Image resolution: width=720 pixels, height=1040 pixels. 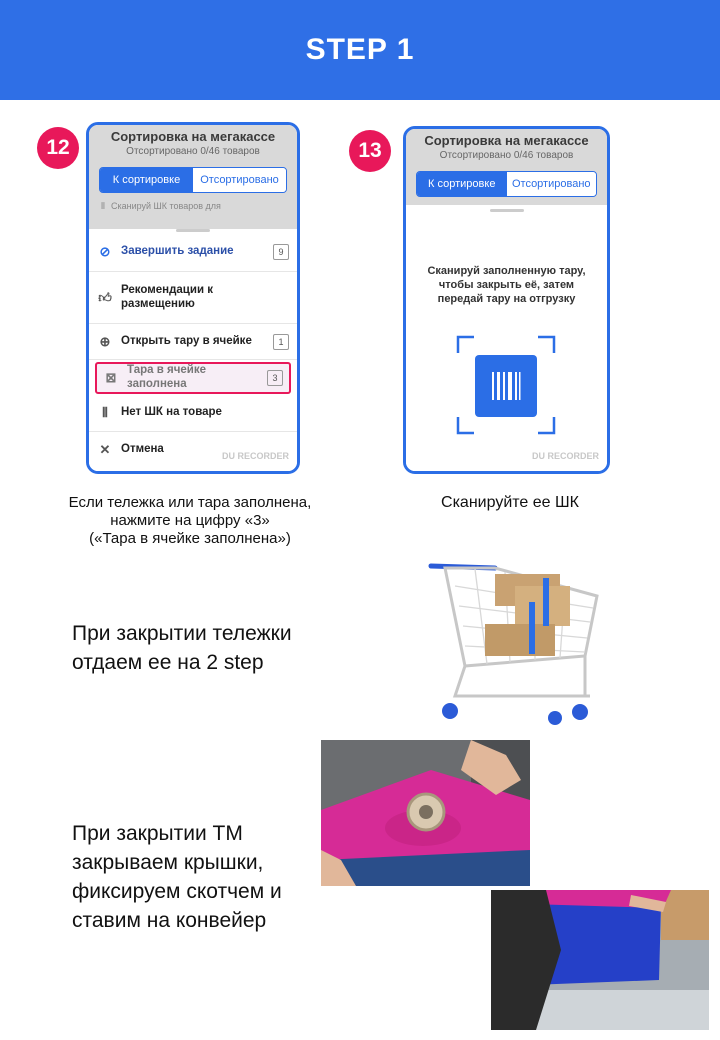 What do you see at coordinates (510, 502) in the screenshot?
I see `step-13-caption: Сканируйте ее ШК` at bounding box center [510, 502].